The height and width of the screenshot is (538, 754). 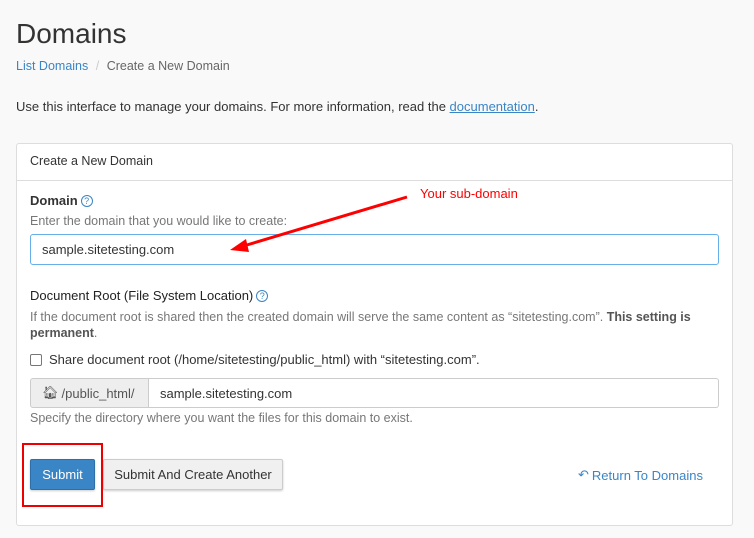 I want to click on annotation-arrow, so click(x=319, y=223).